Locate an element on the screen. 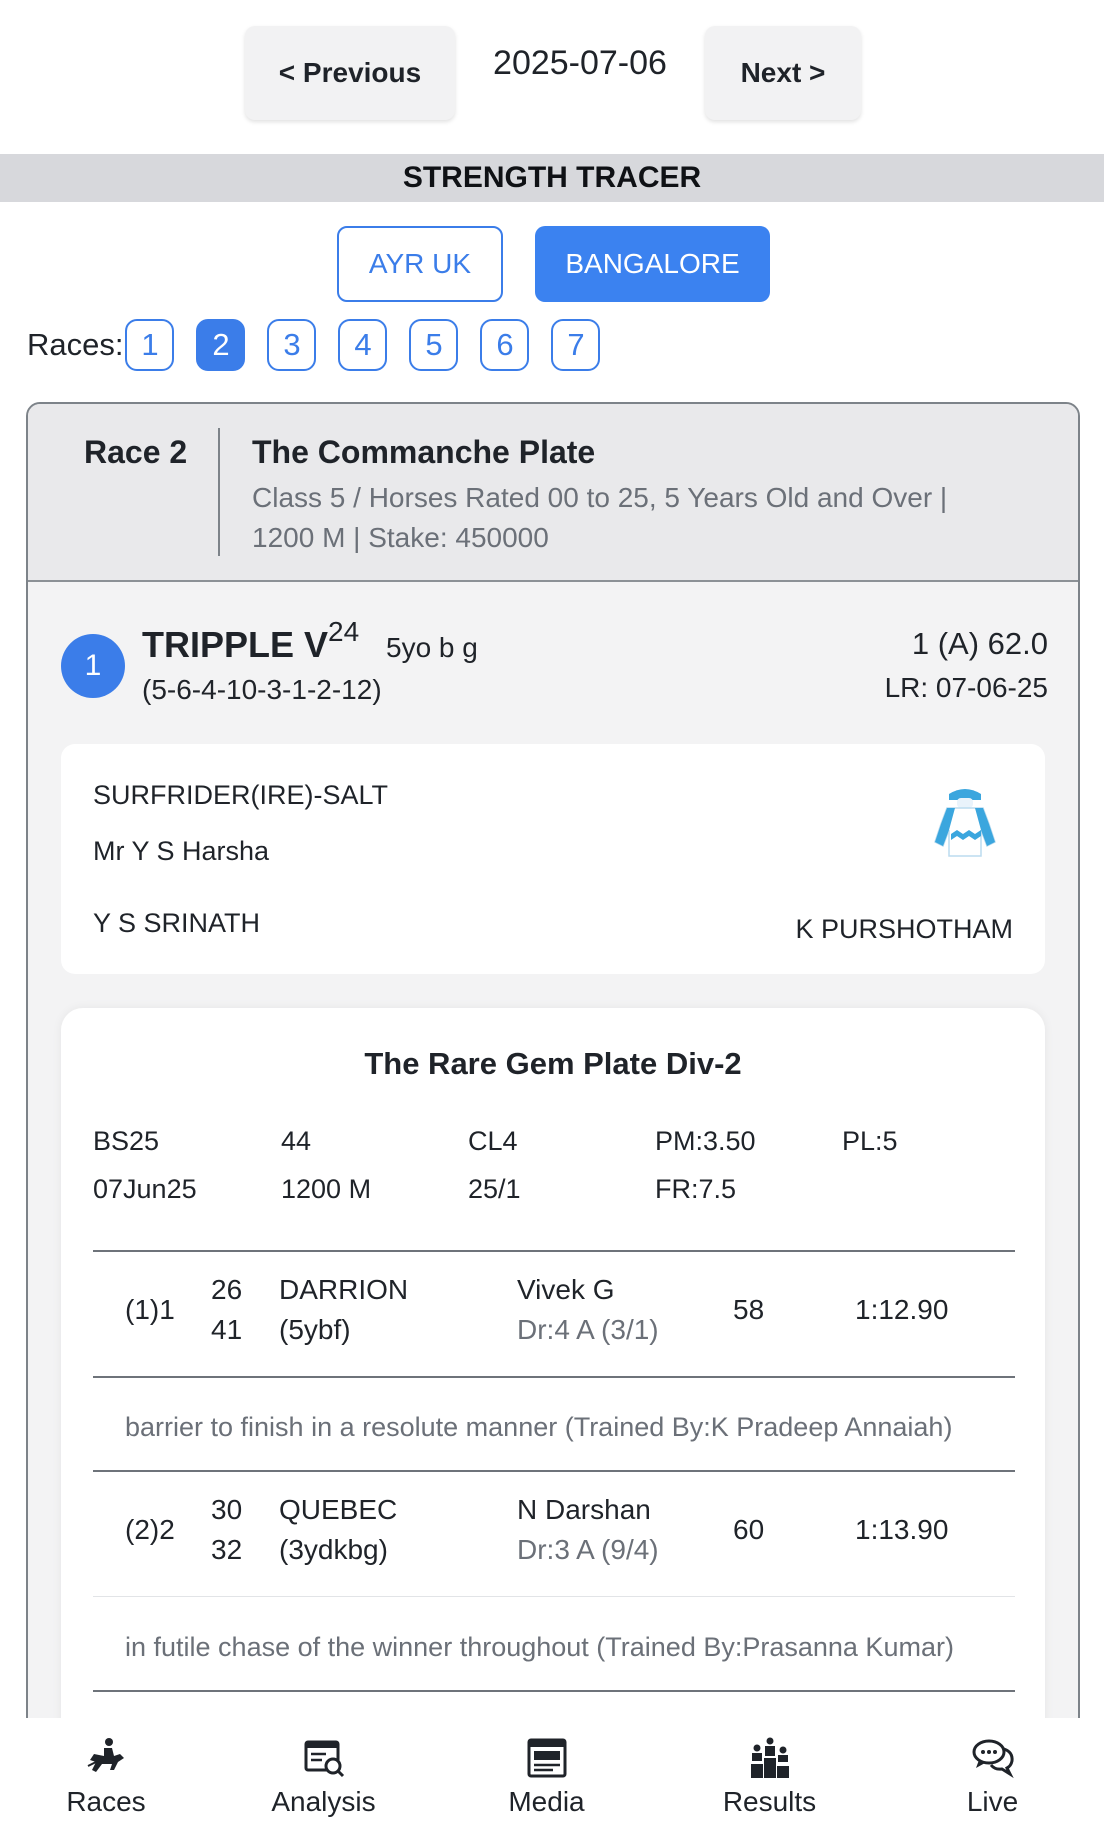 This screenshot has width=1104, height=1828. race-button-1: 1 is located at coordinates (150, 345).